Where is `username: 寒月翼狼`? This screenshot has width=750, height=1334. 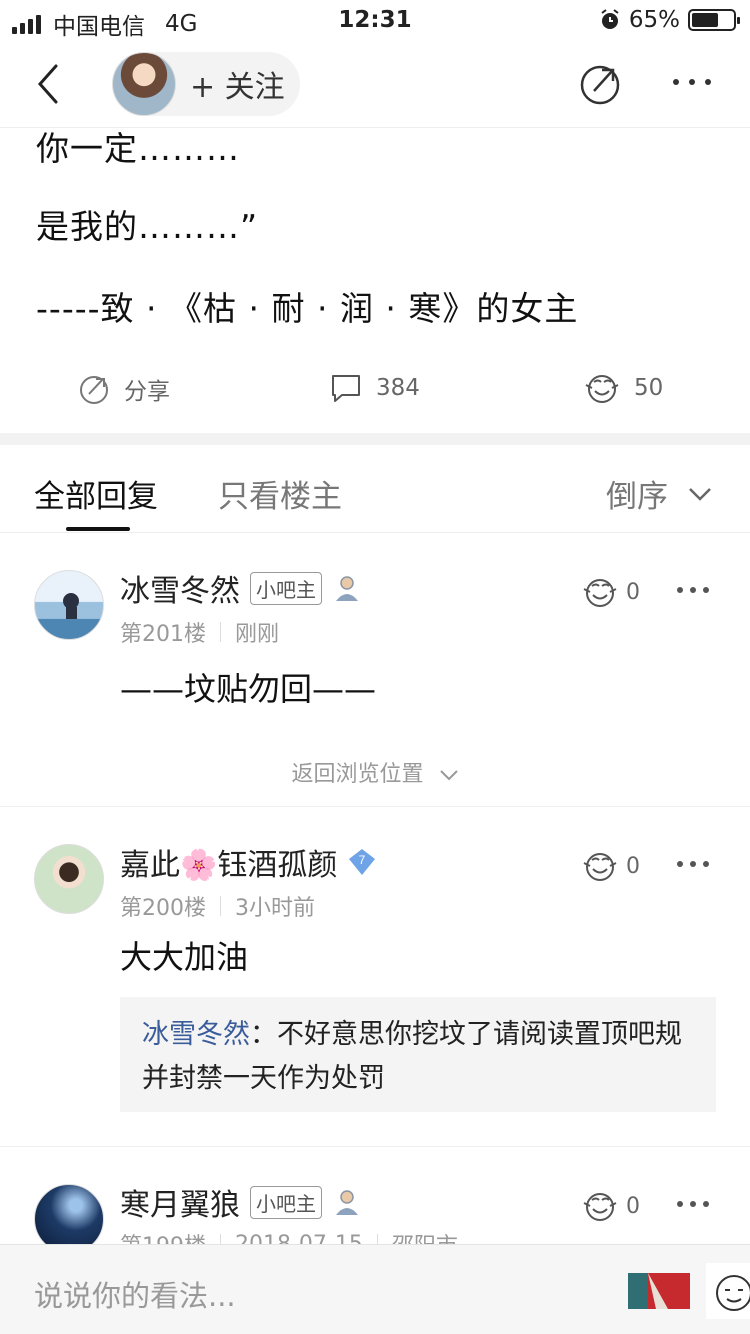
username: 寒月翼狼 is located at coordinates (180, 1202).